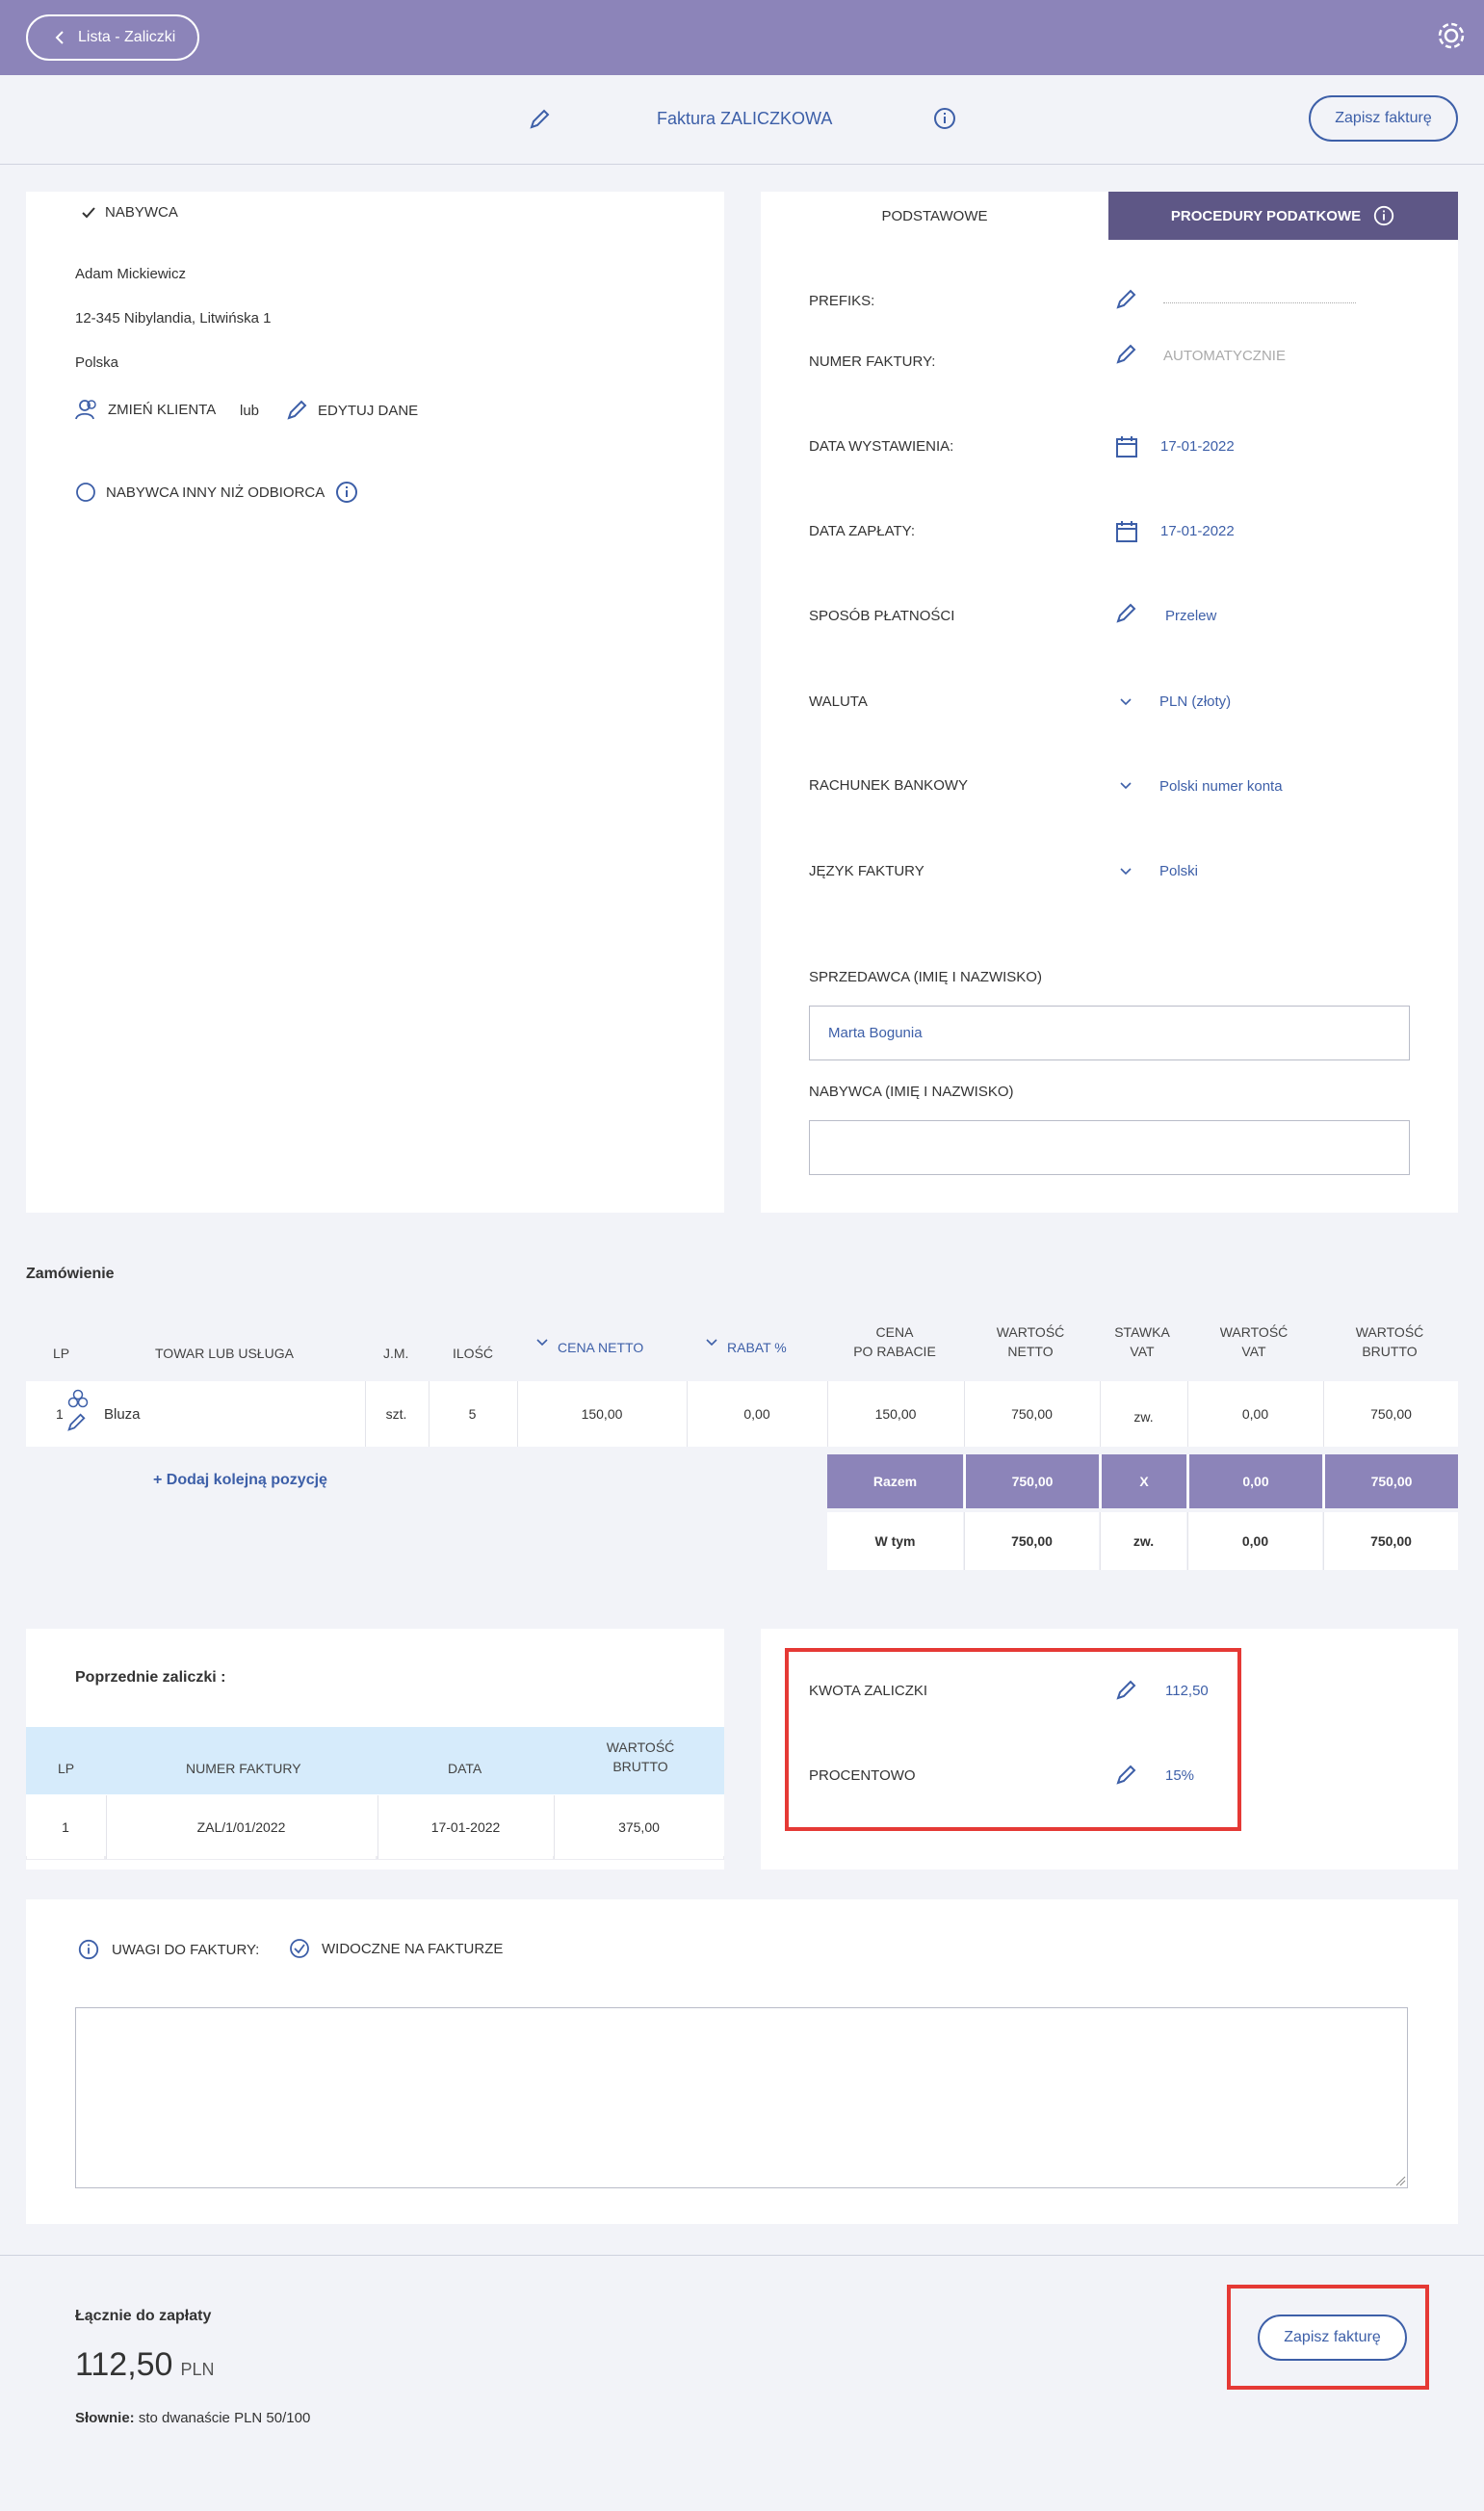 Image resolution: width=1484 pixels, height=2511 pixels. What do you see at coordinates (1451, 35) in the screenshot?
I see `settings-gear-icon` at bounding box center [1451, 35].